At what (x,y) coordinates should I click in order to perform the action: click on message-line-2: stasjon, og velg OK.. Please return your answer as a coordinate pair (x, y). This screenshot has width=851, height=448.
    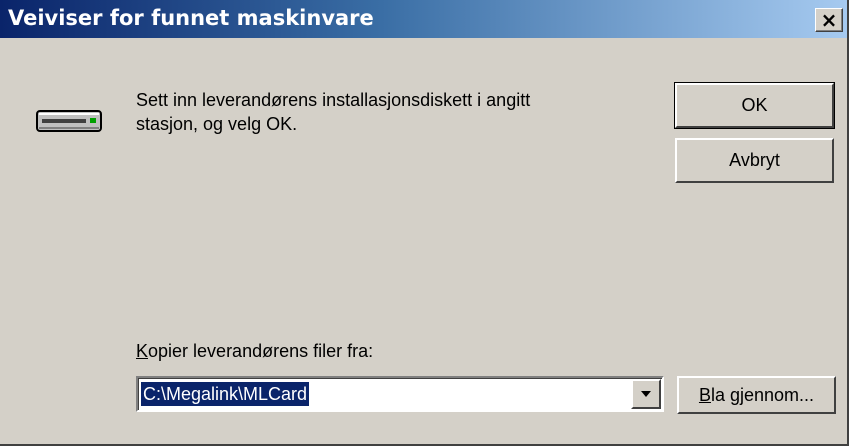
    Looking at the image, I should click on (217, 124).